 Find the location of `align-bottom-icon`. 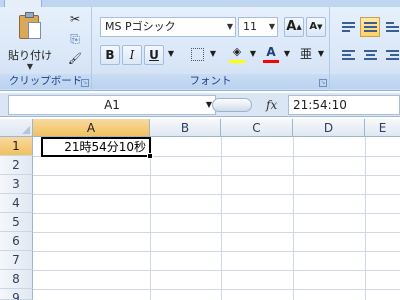

align-bottom-icon is located at coordinates (392, 28).